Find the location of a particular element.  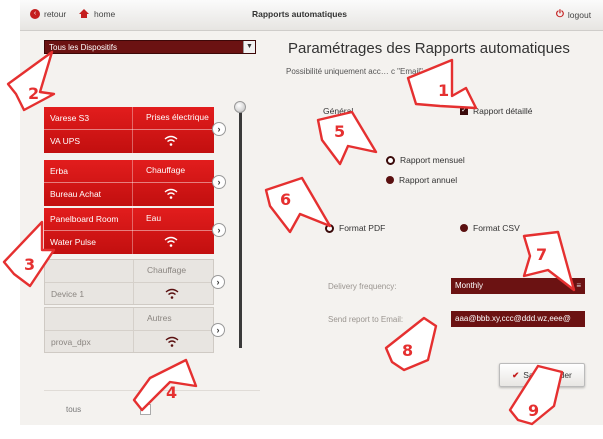

home-button: home is located at coordinates (96, 14).